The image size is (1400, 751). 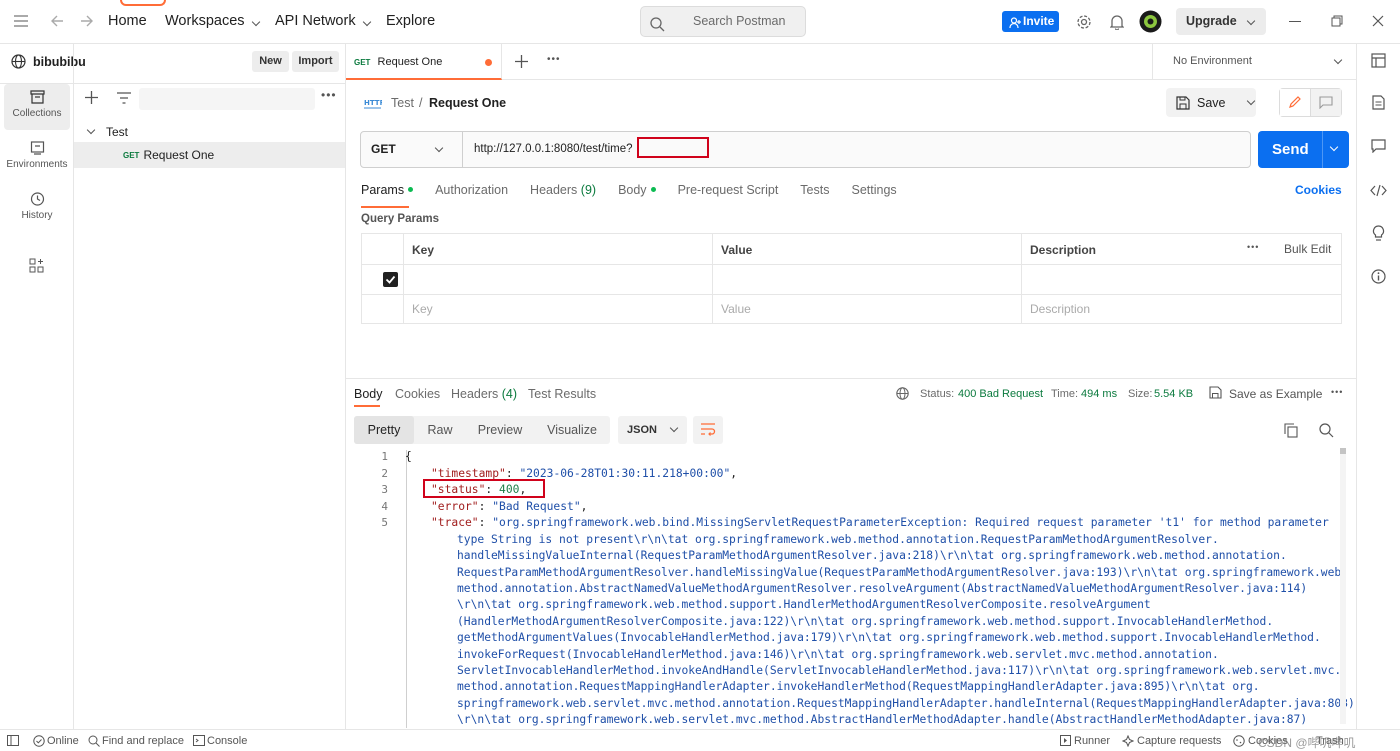 What do you see at coordinates (37, 148) in the screenshot?
I see `environments-icon` at bounding box center [37, 148].